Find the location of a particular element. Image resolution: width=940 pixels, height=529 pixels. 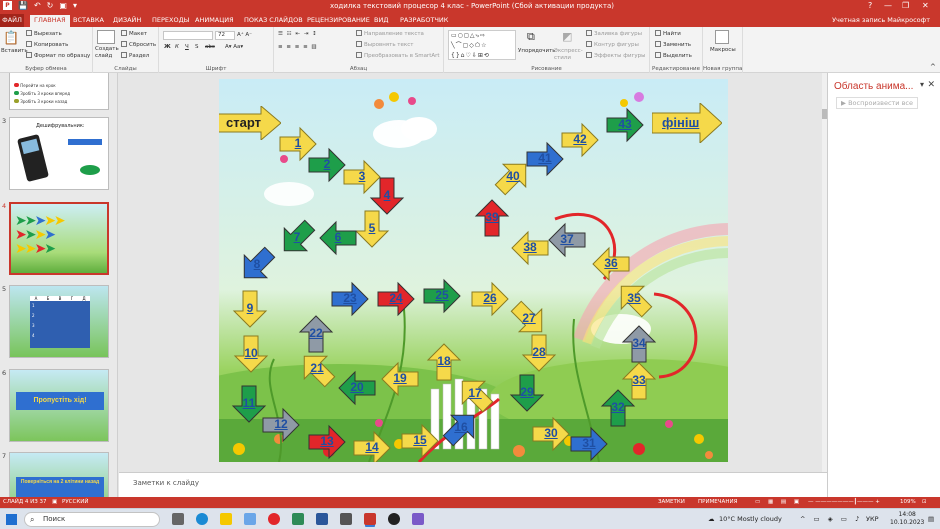

notifications-icon: ▤ is located at coordinates (931, 519).